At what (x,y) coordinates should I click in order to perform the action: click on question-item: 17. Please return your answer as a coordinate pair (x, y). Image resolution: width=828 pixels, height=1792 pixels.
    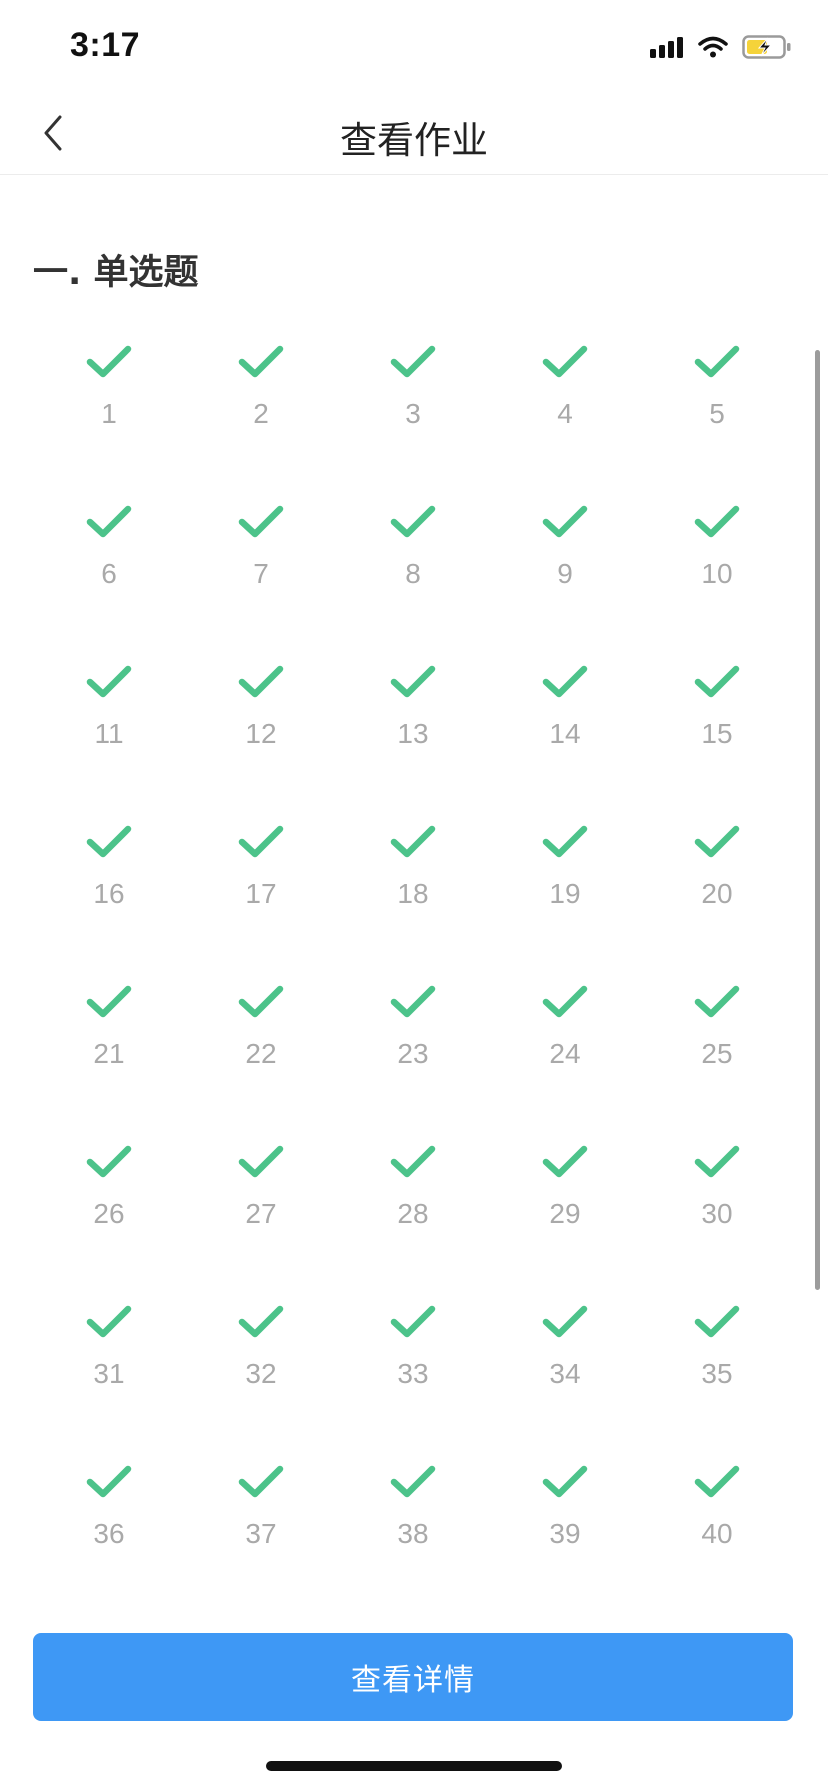
    Looking at the image, I should click on (261, 888).